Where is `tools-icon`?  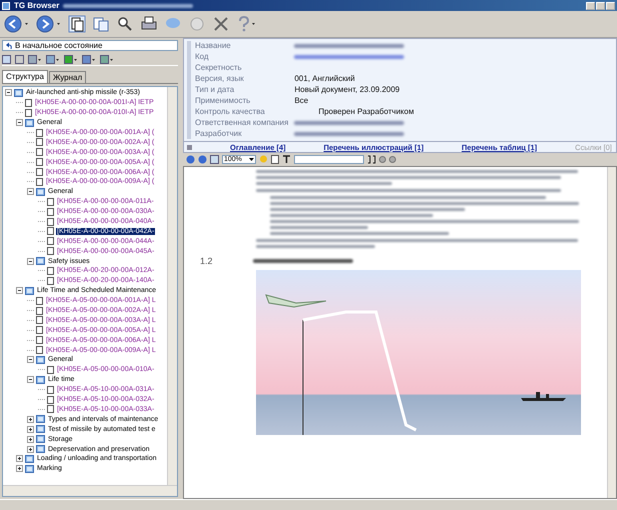 tools-icon is located at coordinates (221, 24).